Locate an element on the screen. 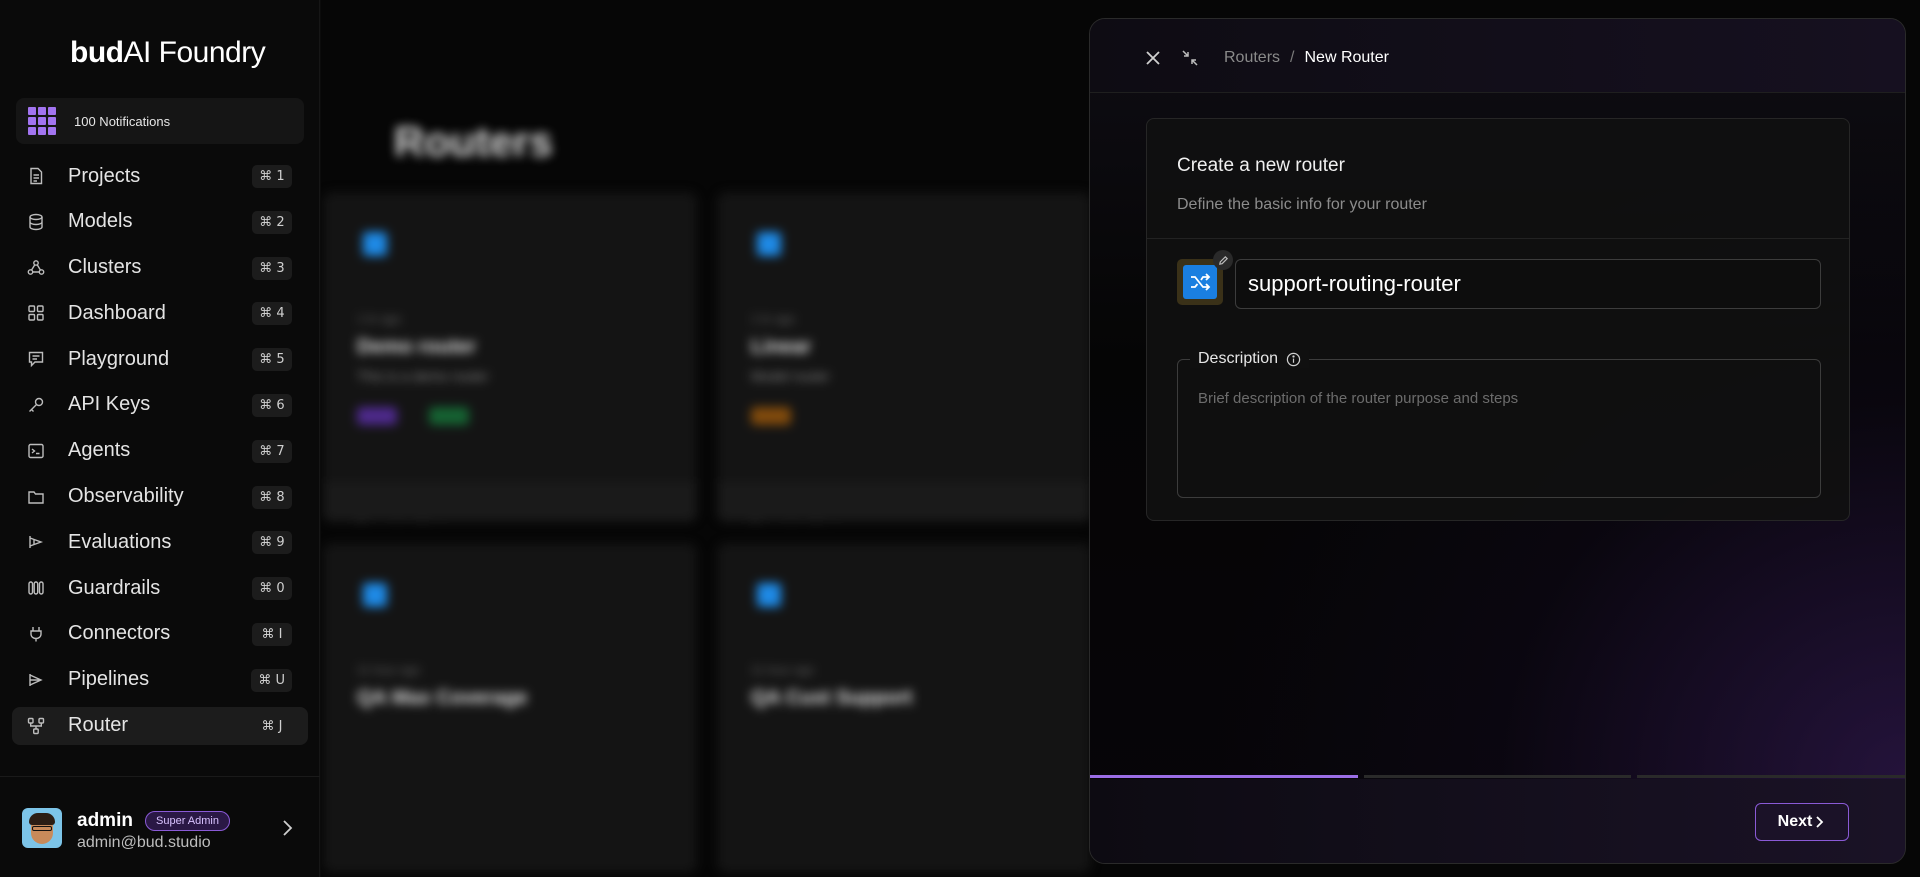 This screenshot has width=1920, height=877. grid-icon is located at coordinates (36, 313).